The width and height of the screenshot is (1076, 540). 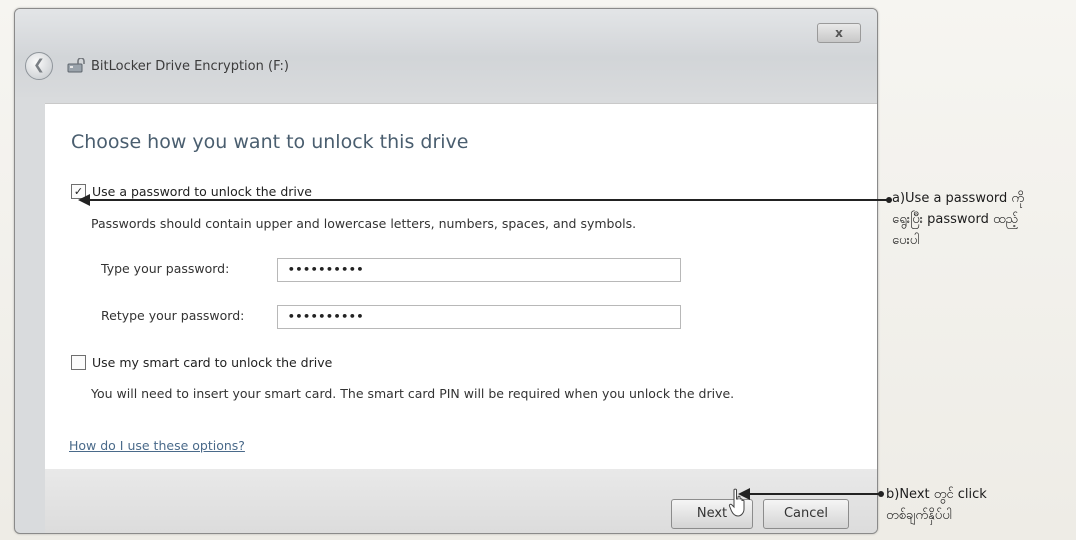 I want to click on dialog-footer: Next Cancel, so click(x=461, y=501).